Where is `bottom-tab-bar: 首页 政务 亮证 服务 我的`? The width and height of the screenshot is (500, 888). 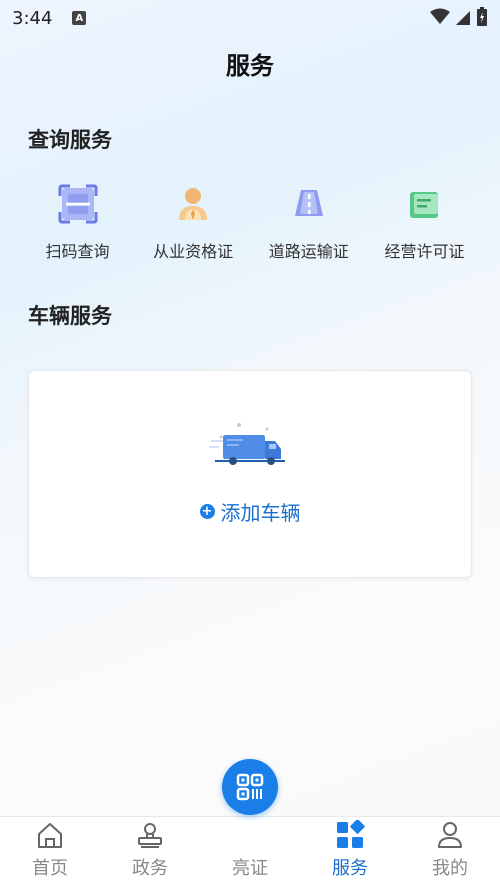 bottom-tab-bar: 首页 政务 亮证 服务 我的 is located at coordinates (250, 823).